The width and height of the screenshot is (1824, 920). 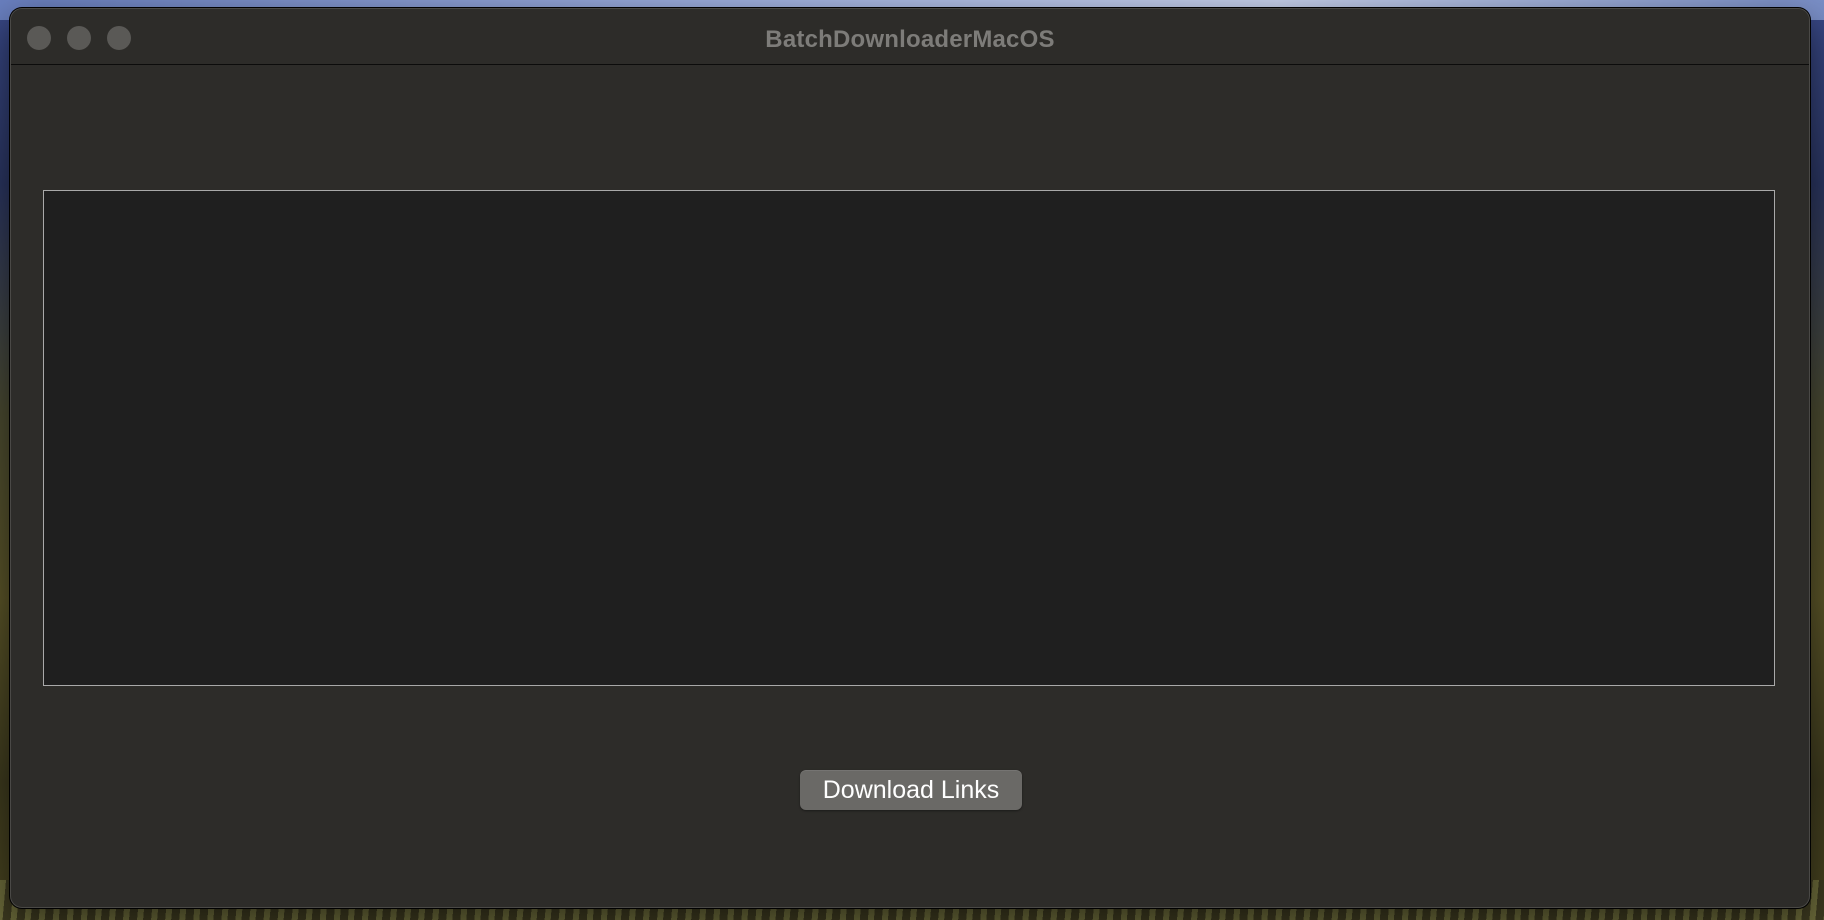 I want to click on window-titlebar: BatchDownloaderMacOS, so click(x=910, y=37).